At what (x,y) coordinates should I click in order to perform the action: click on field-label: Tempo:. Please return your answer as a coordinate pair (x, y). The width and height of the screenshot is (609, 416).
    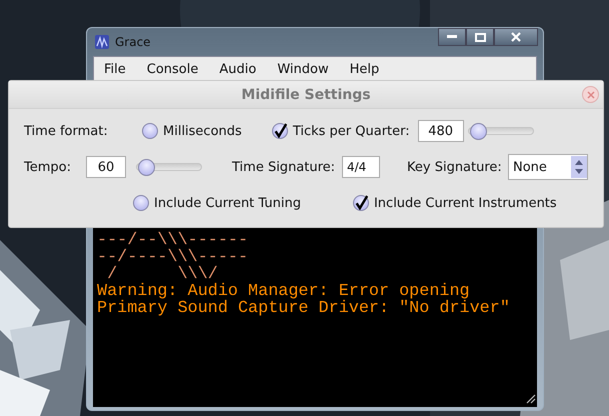
    Looking at the image, I should click on (48, 167).